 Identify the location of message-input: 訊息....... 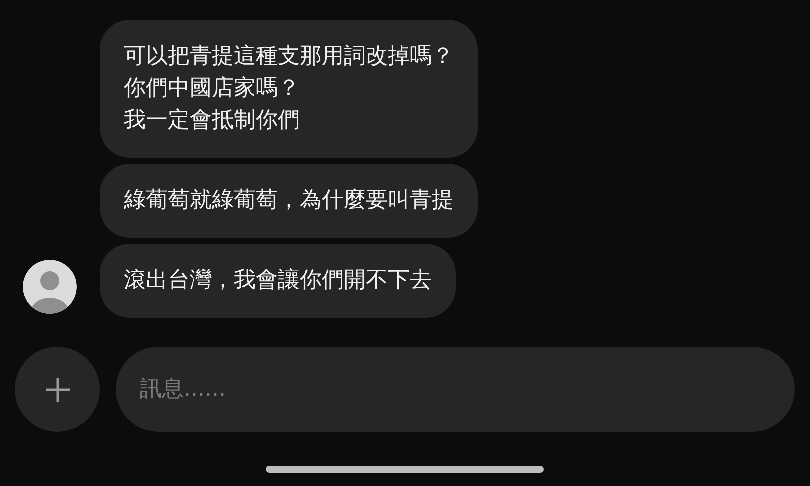
(455, 389).